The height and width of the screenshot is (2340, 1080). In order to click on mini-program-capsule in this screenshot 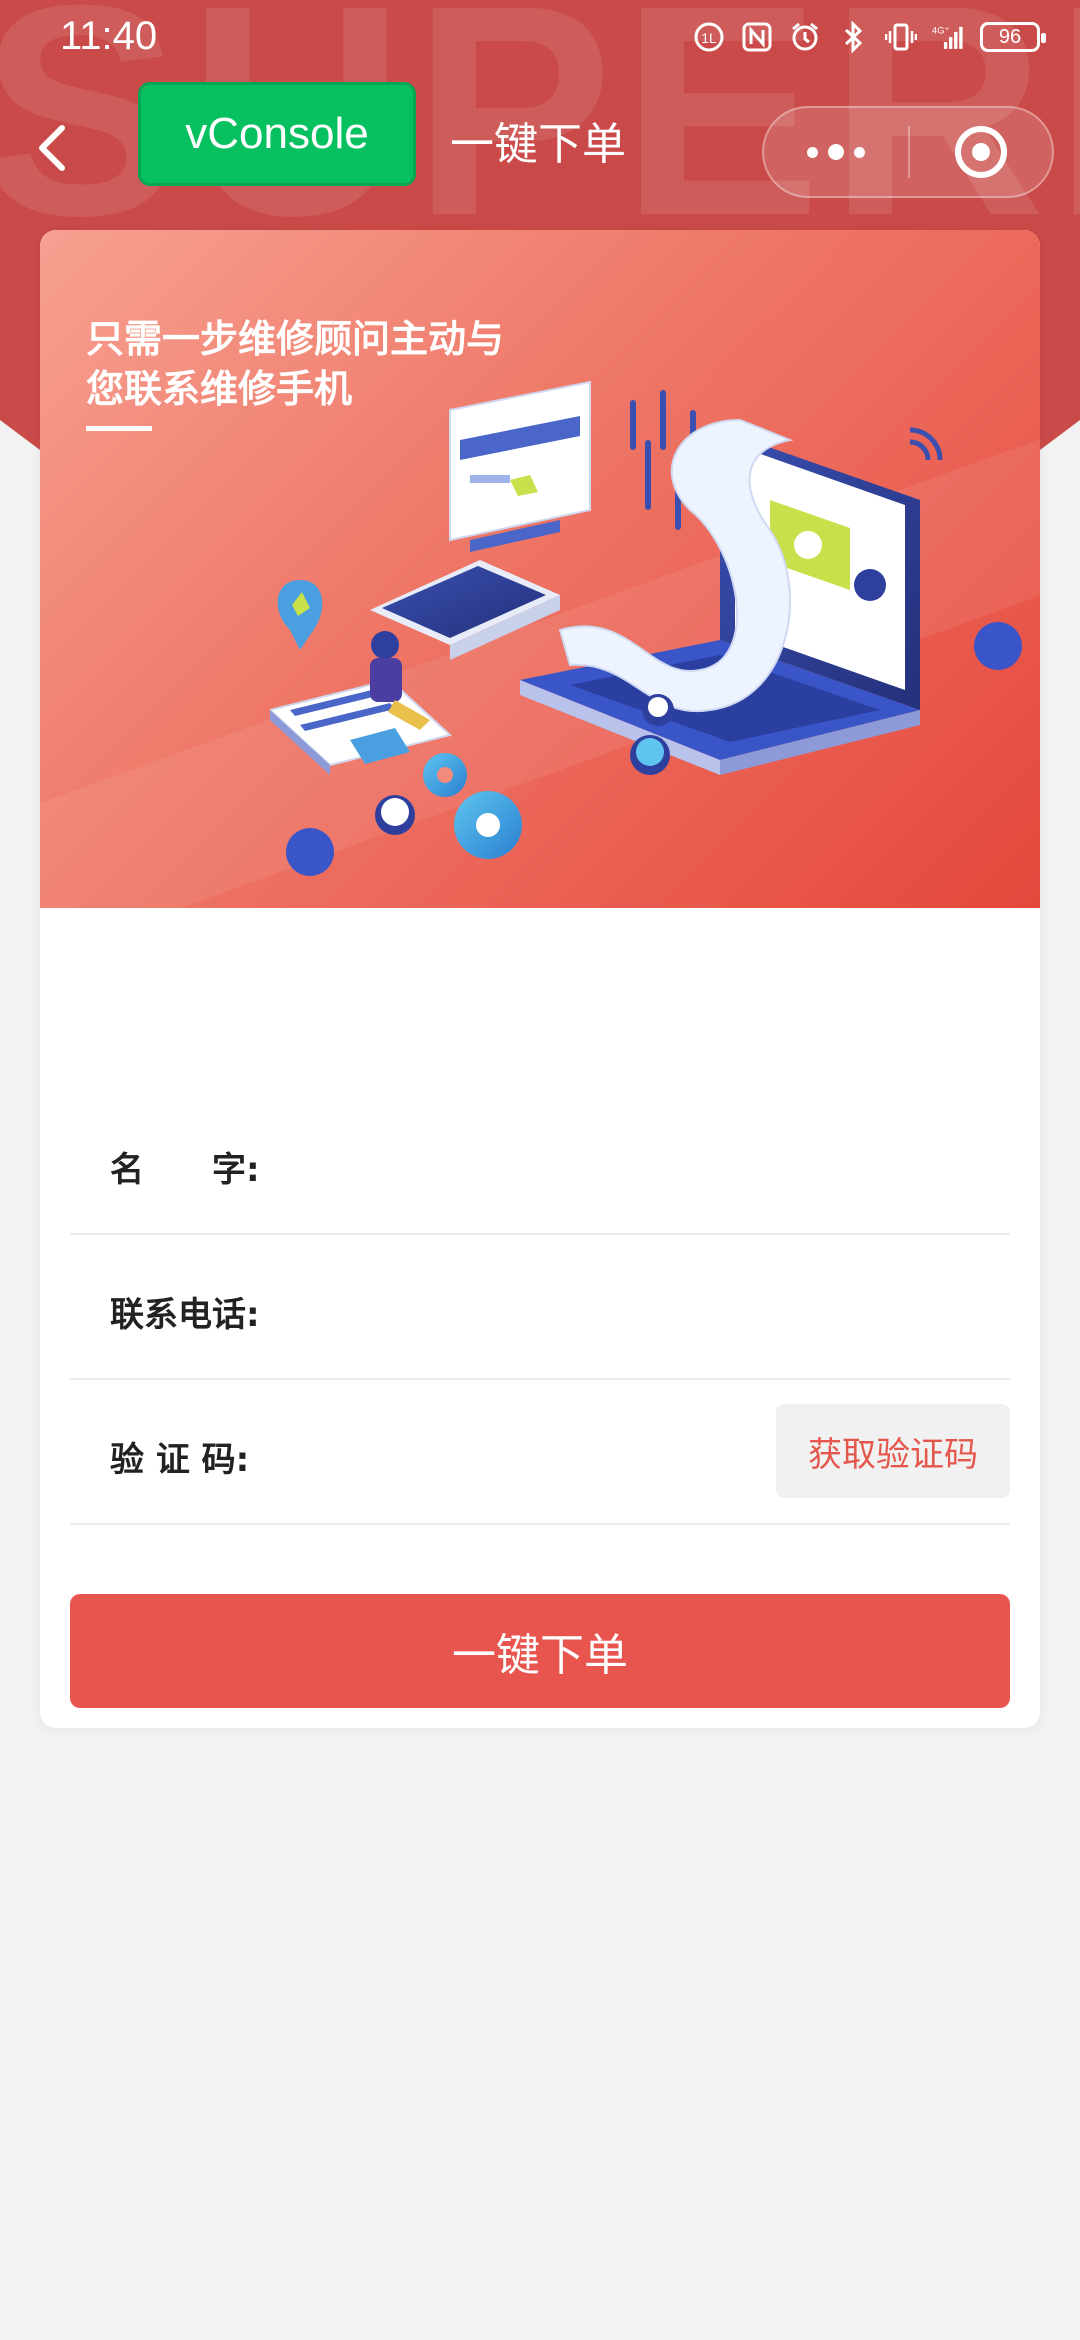, I will do `click(908, 152)`.